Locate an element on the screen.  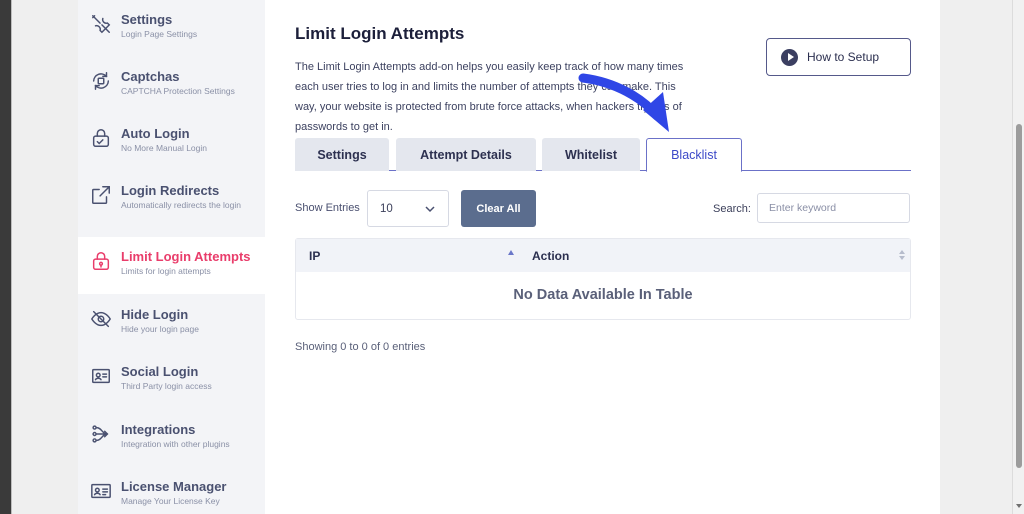
sidebar-item-hide-login: Hide Login Hide your login page is located at coordinates (171, 323).